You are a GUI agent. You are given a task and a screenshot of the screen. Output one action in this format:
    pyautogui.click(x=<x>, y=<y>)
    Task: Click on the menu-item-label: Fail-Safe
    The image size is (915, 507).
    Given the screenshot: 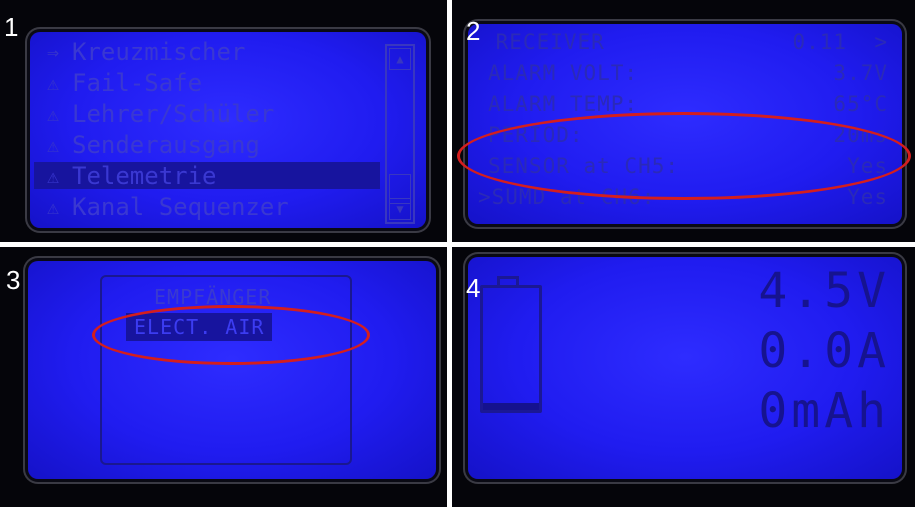 What is the action you would take?
    pyautogui.click(x=137, y=82)
    